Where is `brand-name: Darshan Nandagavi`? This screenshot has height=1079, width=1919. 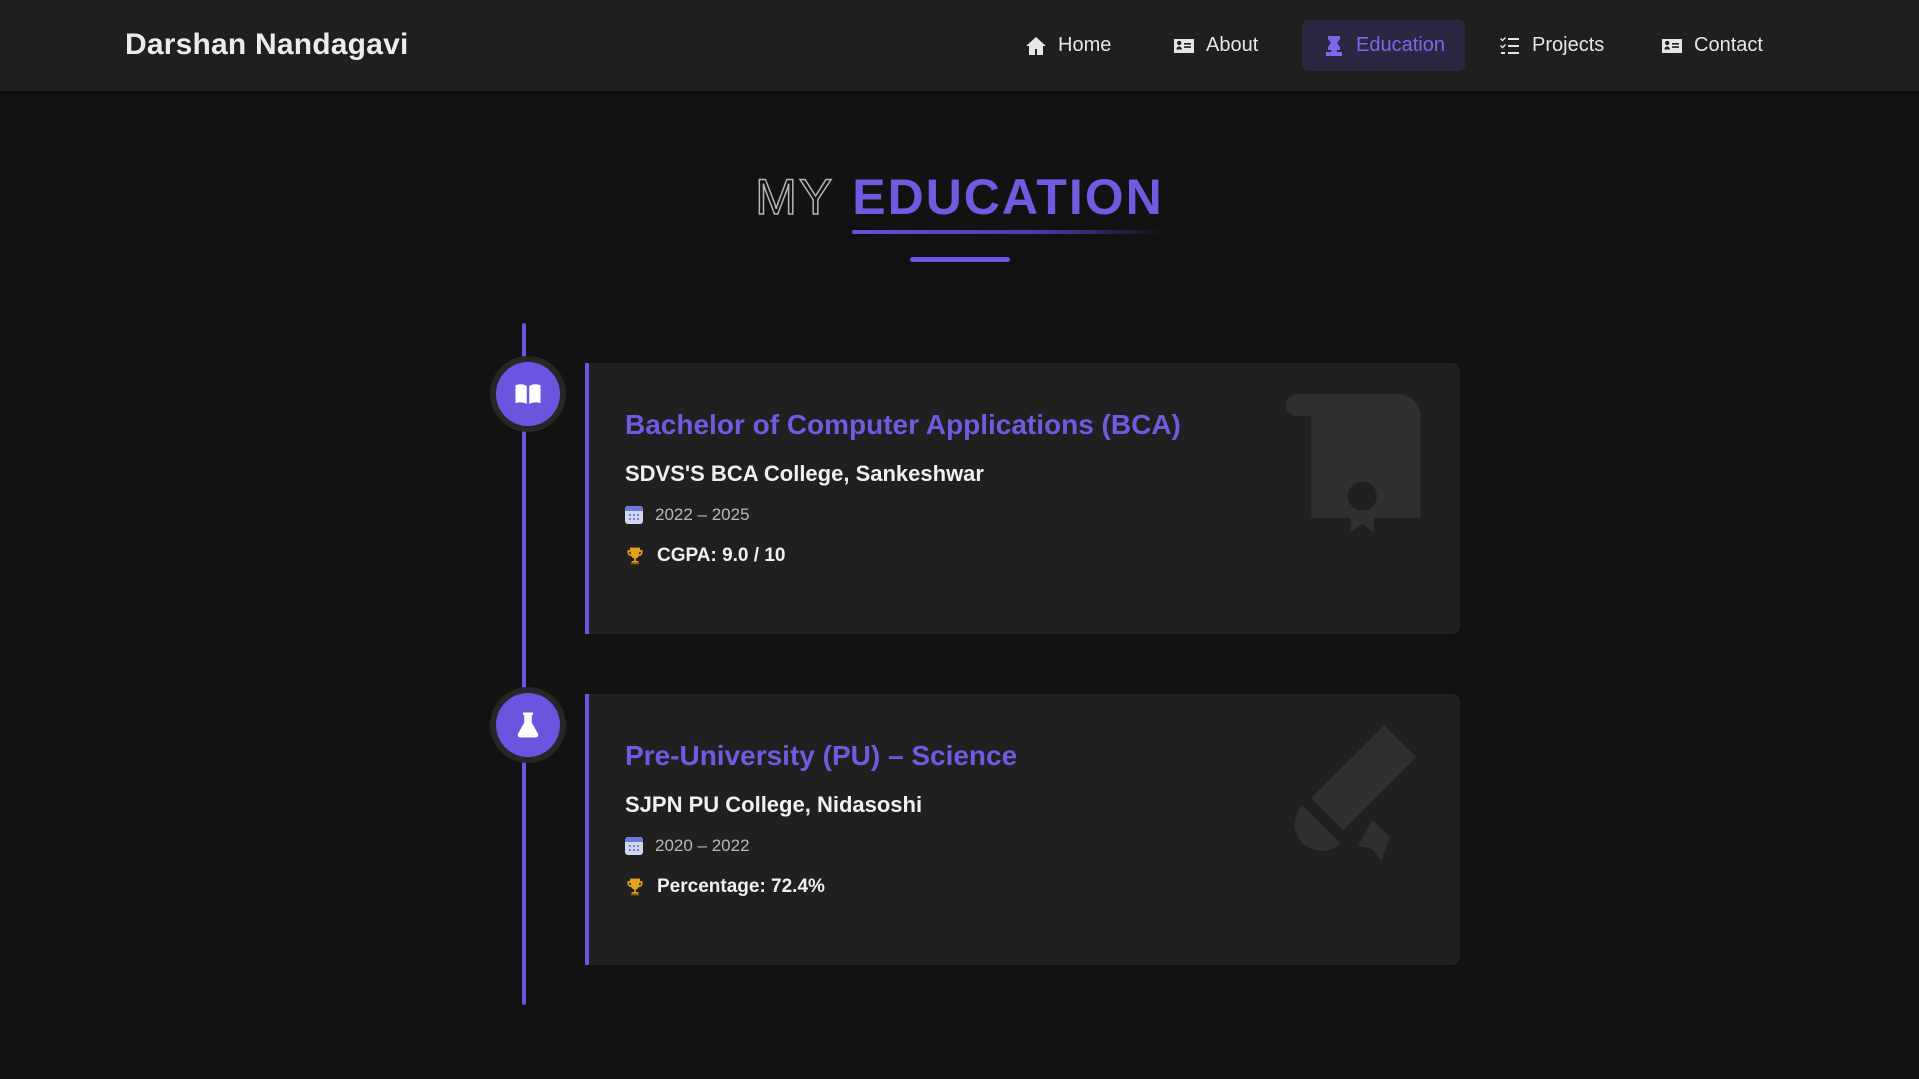
brand-name: Darshan Nandagavi is located at coordinates (267, 45).